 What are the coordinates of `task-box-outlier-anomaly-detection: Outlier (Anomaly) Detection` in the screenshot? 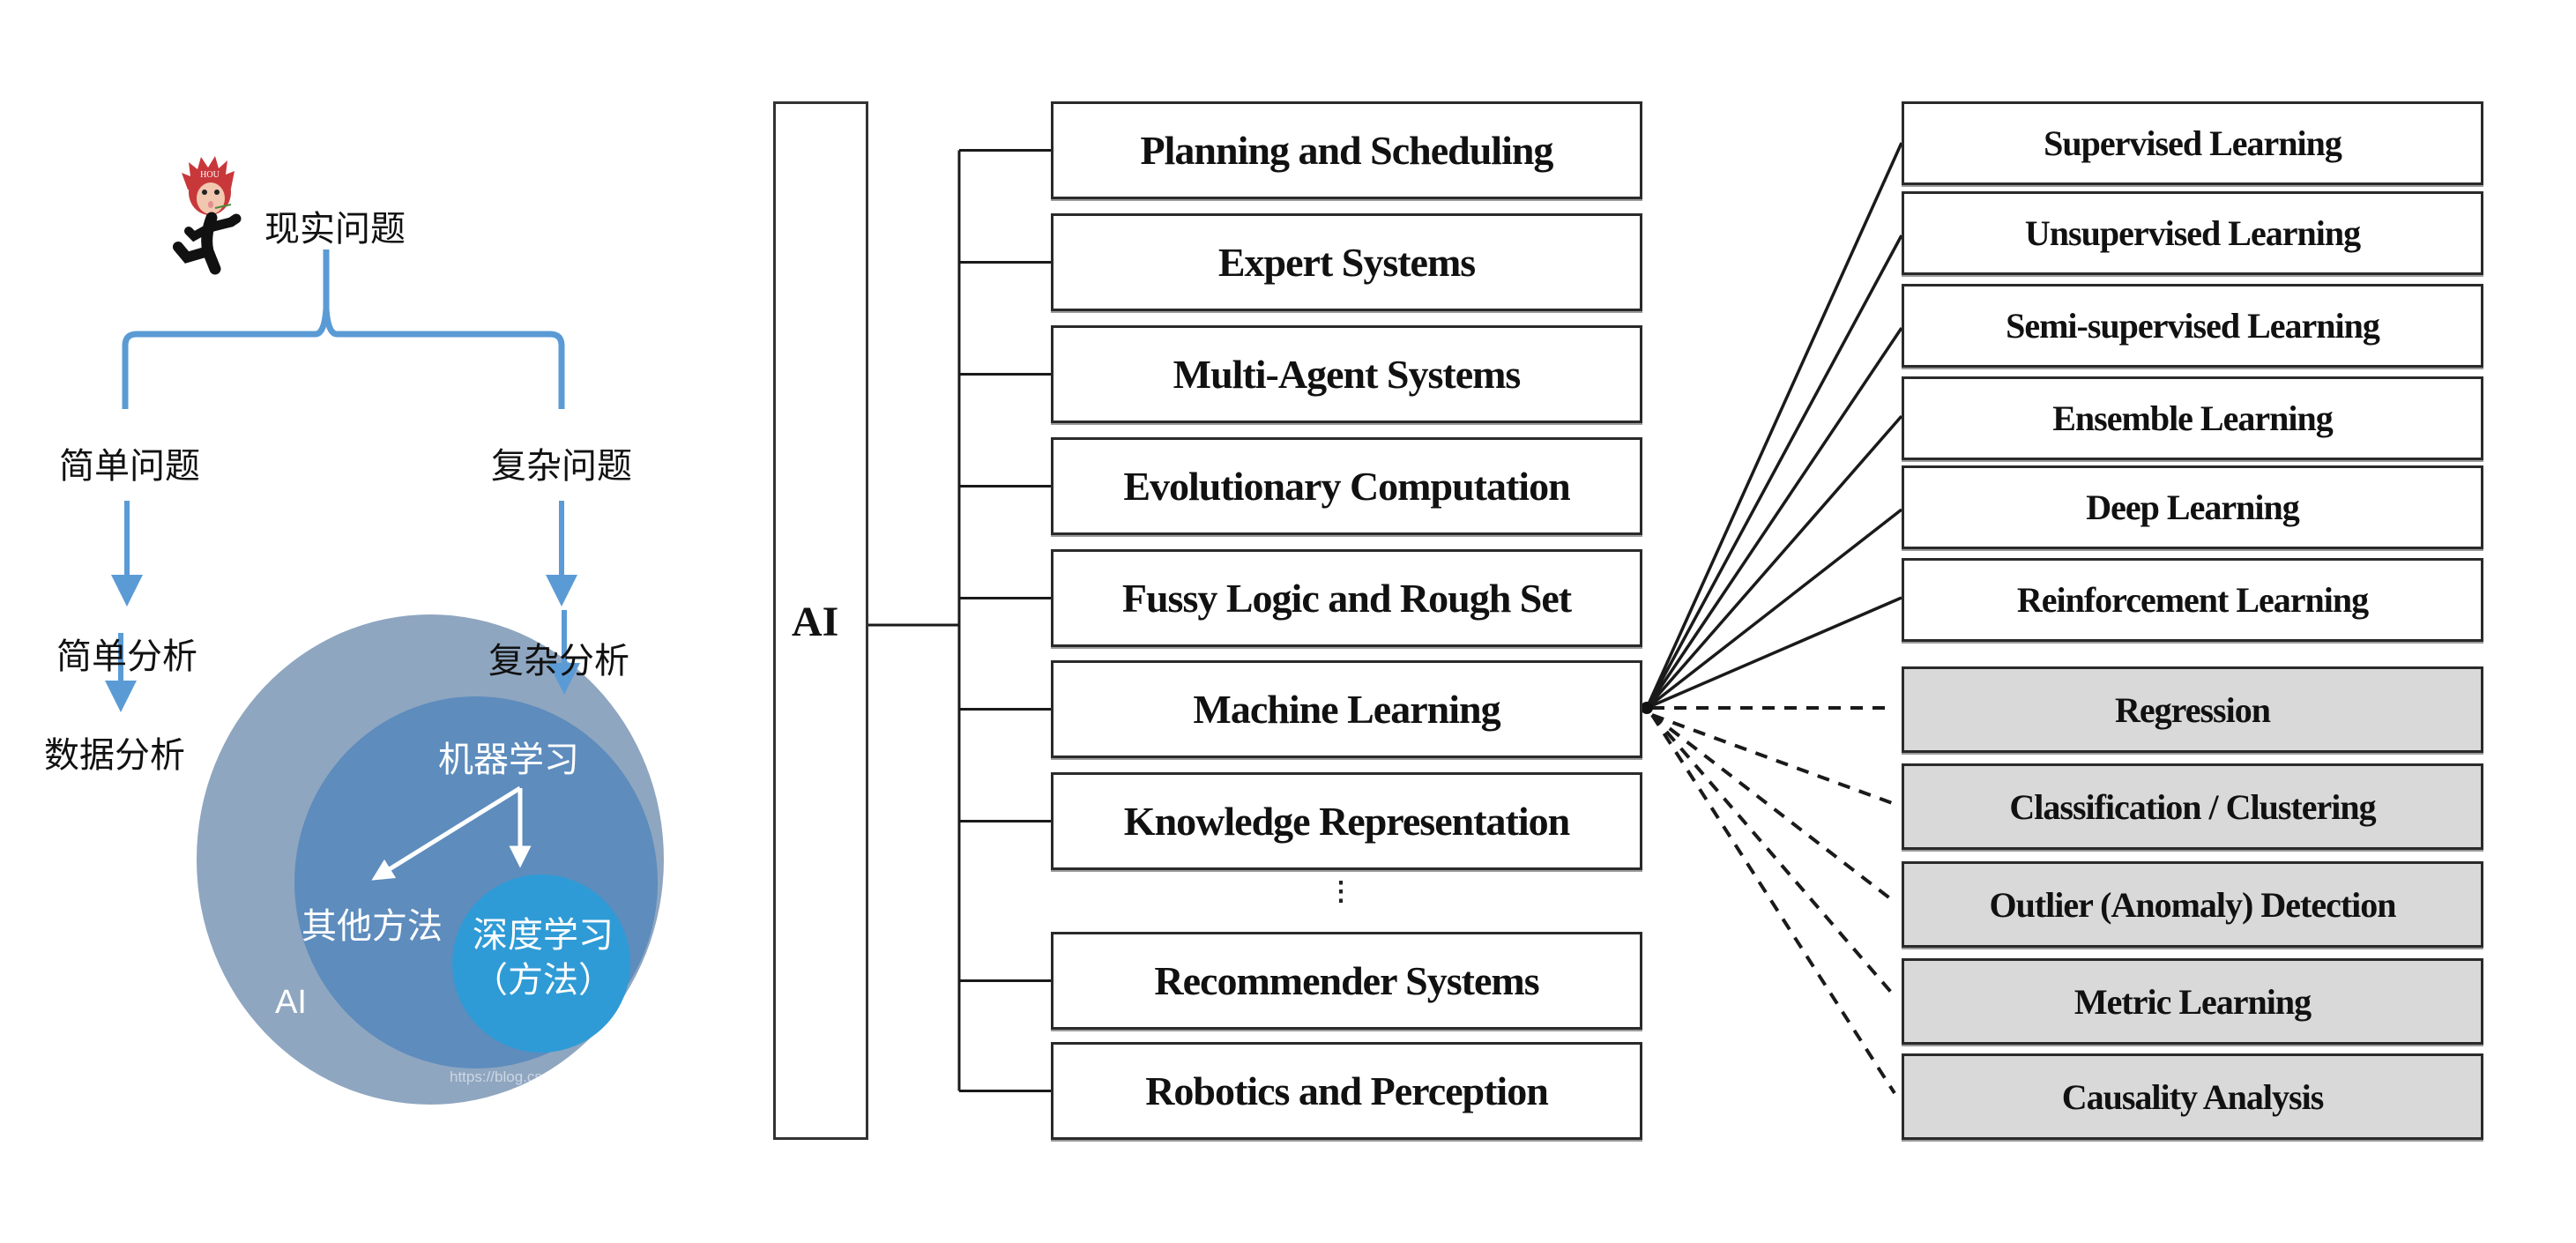 It's located at (2193, 904).